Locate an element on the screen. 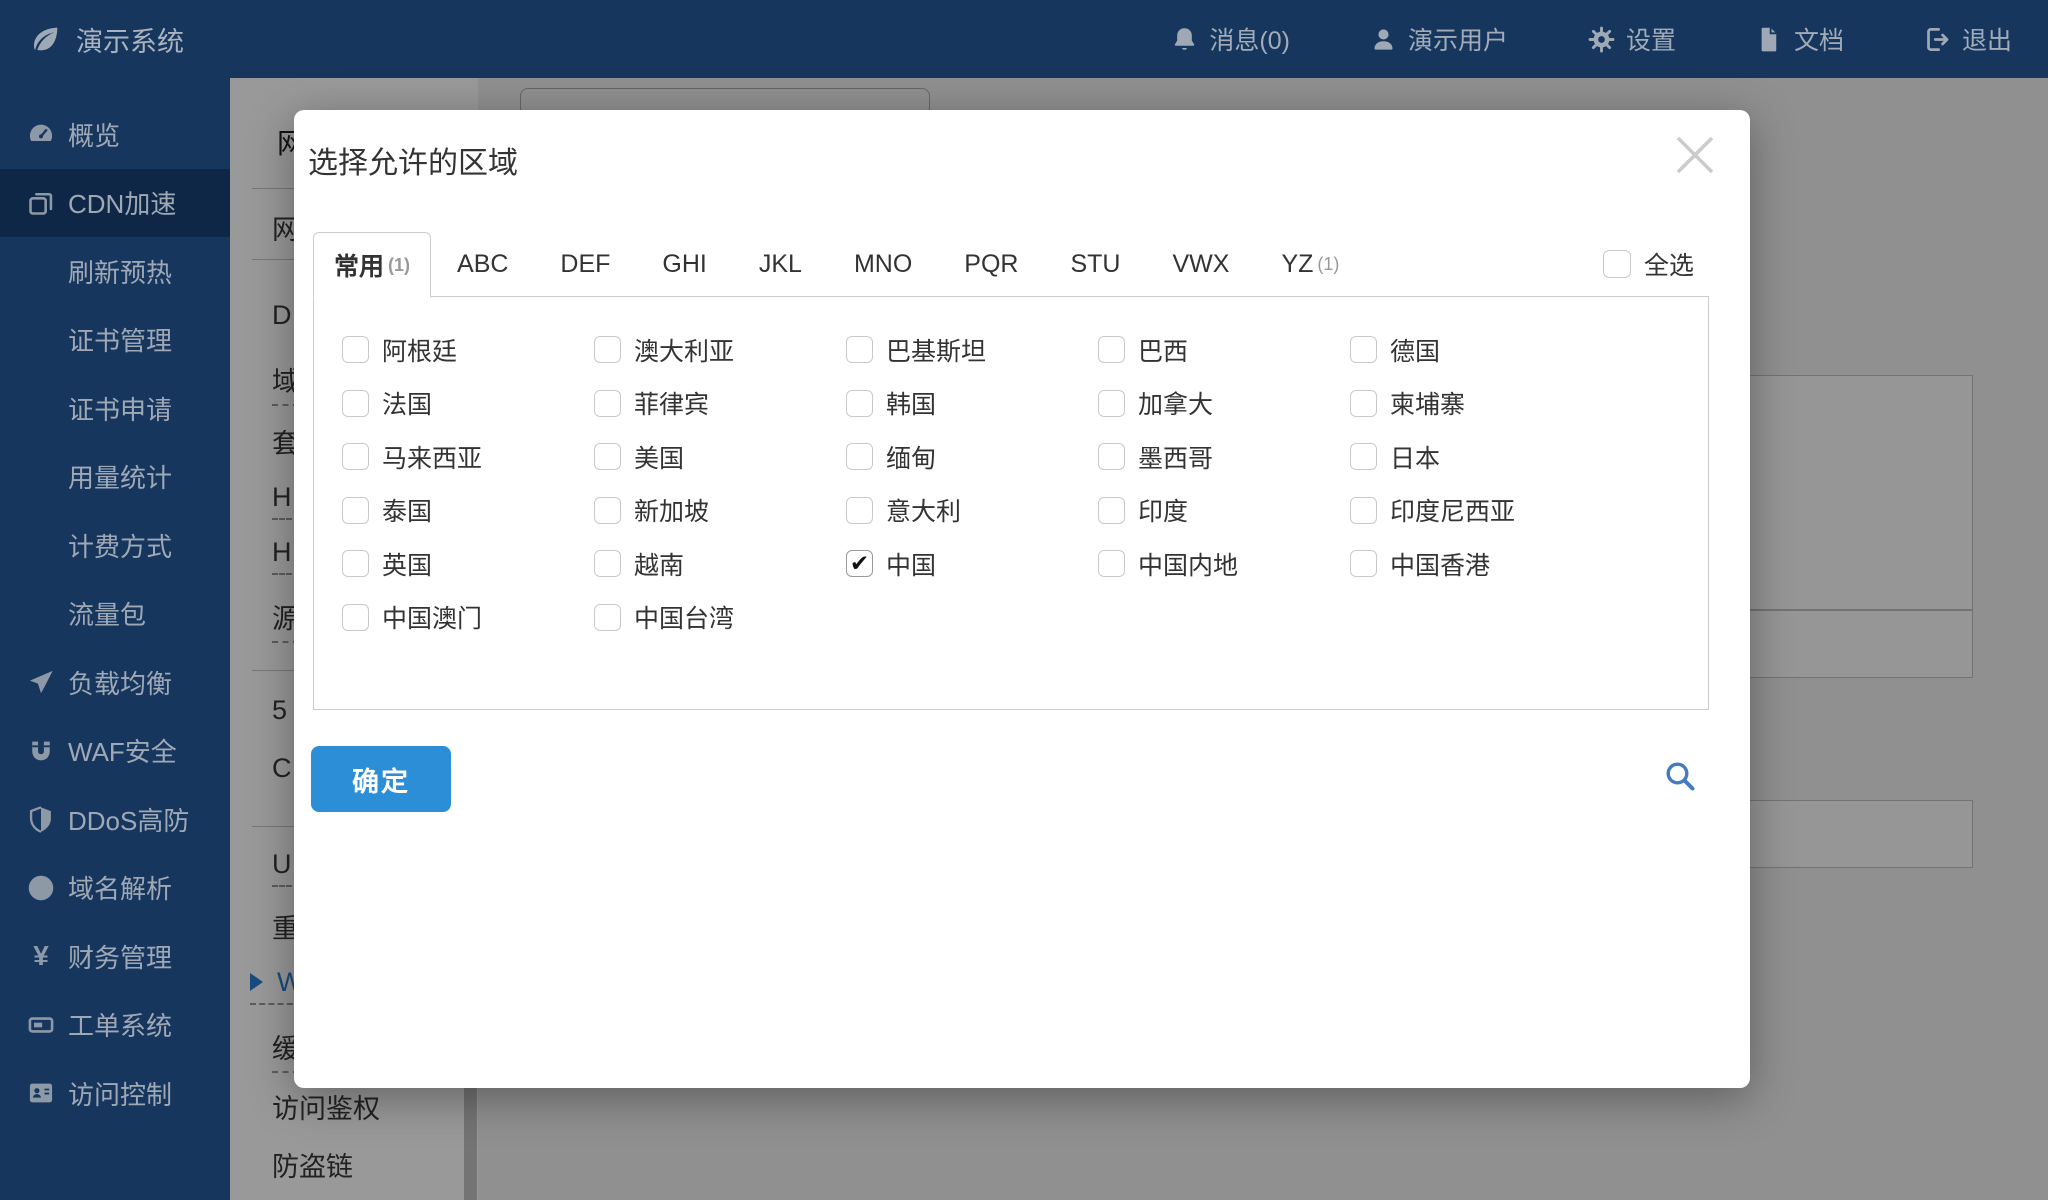 This screenshot has height=1200, width=2048. region-checkbox-korea: ✔韩国 is located at coordinates (972, 404).